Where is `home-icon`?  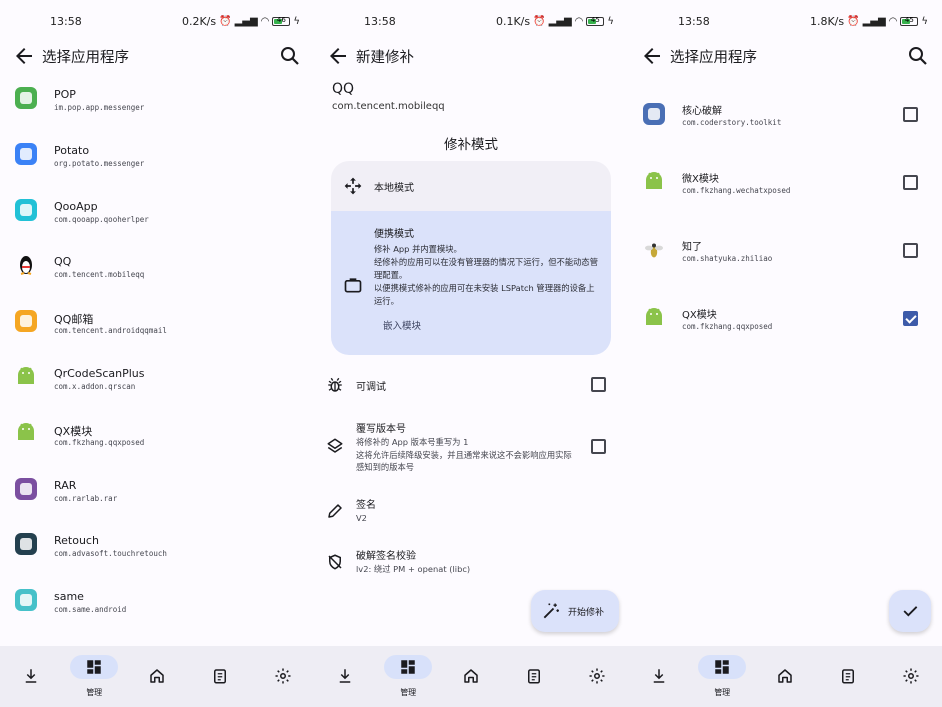
home-icon is located at coordinates (785, 676).